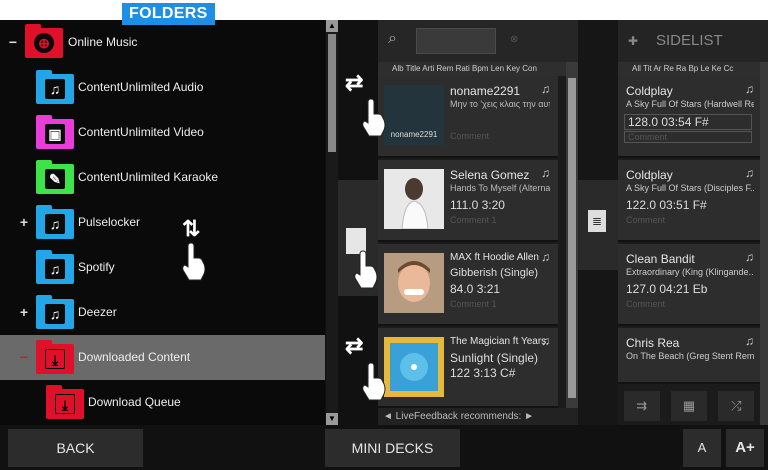  What do you see at coordinates (44, 41) in the screenshot?
I see `globe-folder-icon: ⊕` at bounding box center [44, 41].